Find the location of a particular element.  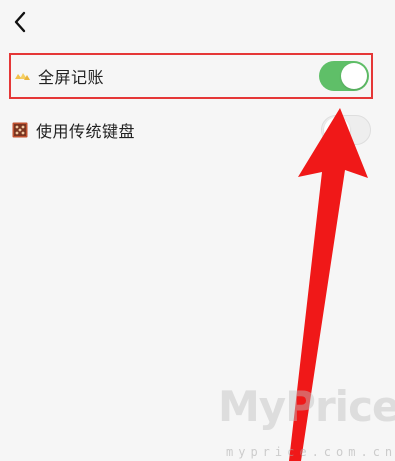

watermark-text: MyPrice is located at coordinates (306, 406).